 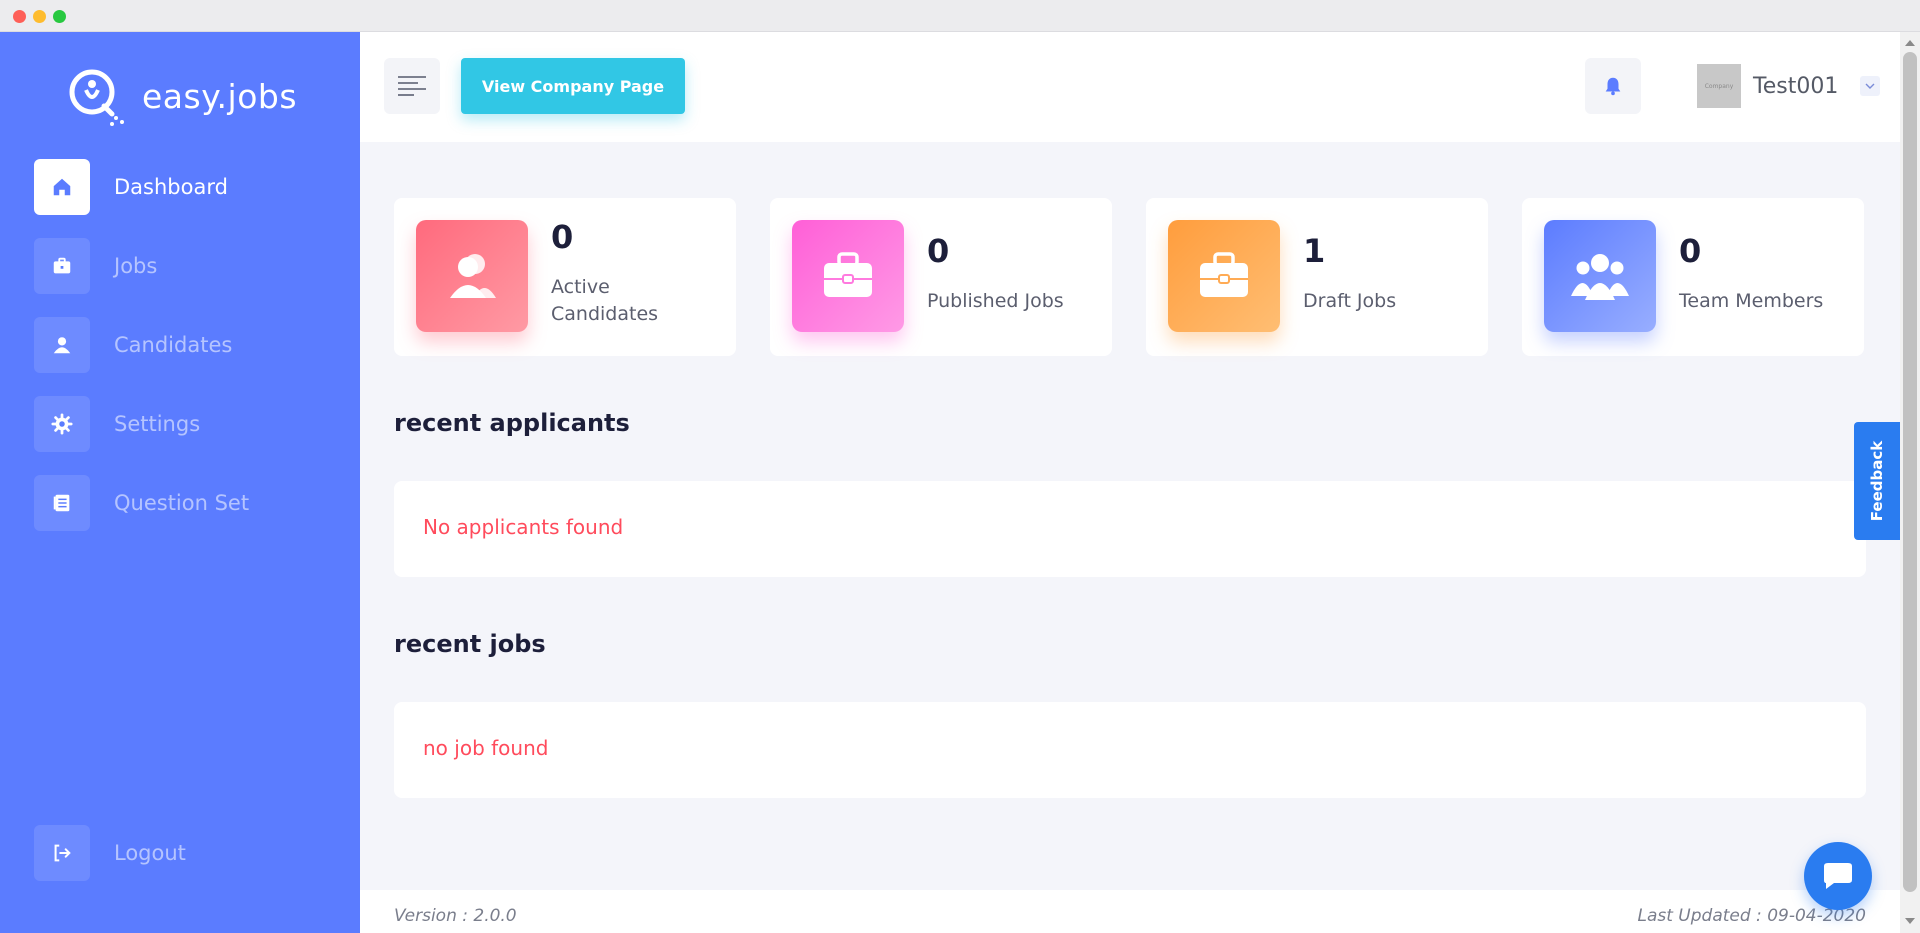 What do you see at coordinates (1130, 529) in the screenshot?
I see `recent-applicants-panel: No applicants found` at bounding box center [1130, 529].